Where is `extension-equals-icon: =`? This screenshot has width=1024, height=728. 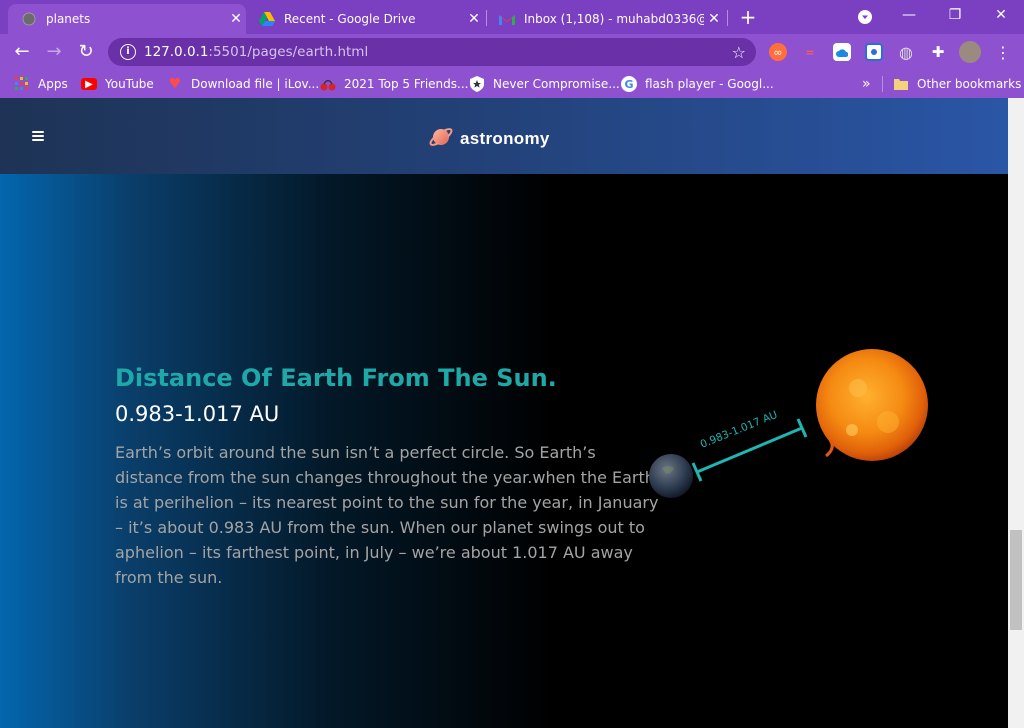 extension-equals-icon: = is located at coordinates (810, 52).